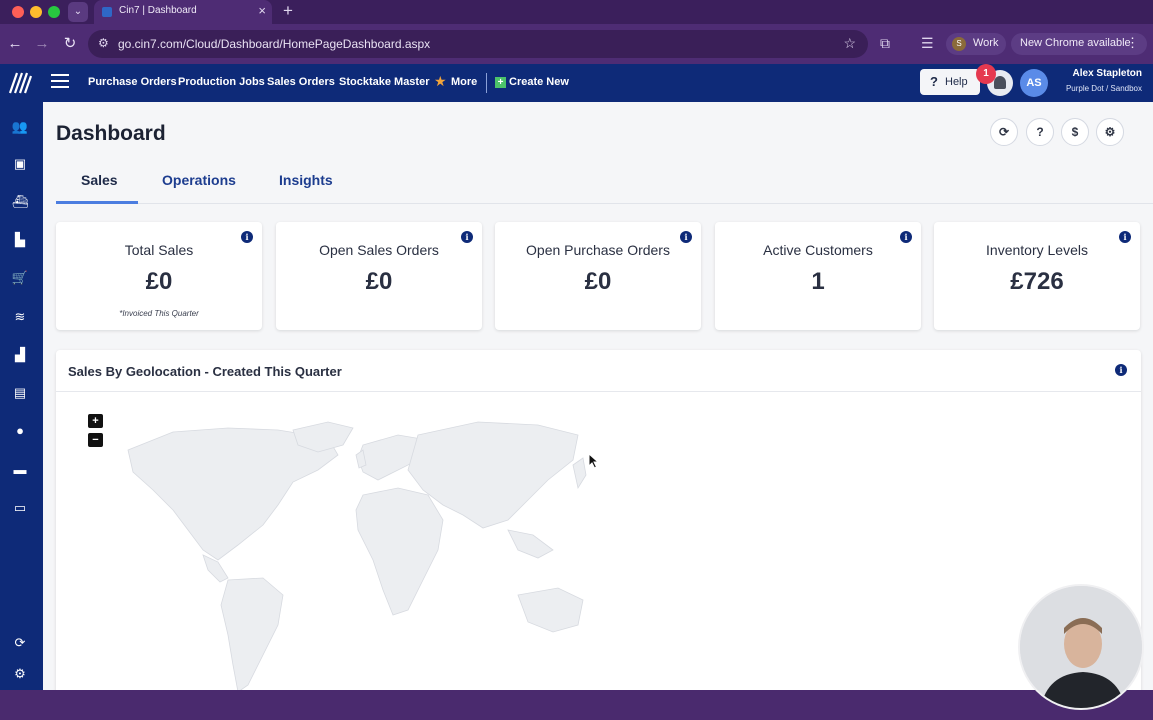 The height and width of the screenshot is (720, 1153). What do you see at coordinates (262, 10) in the screenshot?
I see `tab-close-icon: ×` at bounding box center [262, 10].